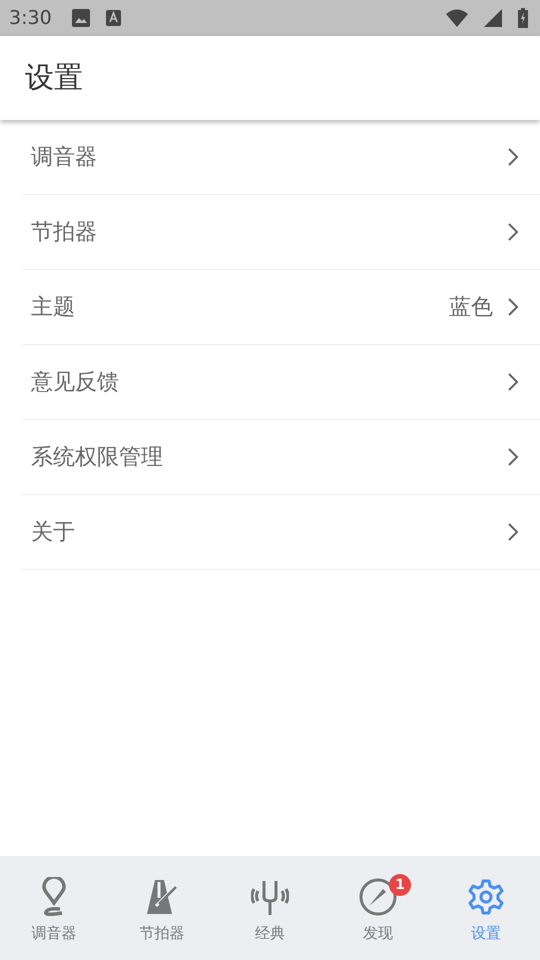 The image size is (540, 960). I want to click on settings-row: 主题 蓝色, so click(281, 307).